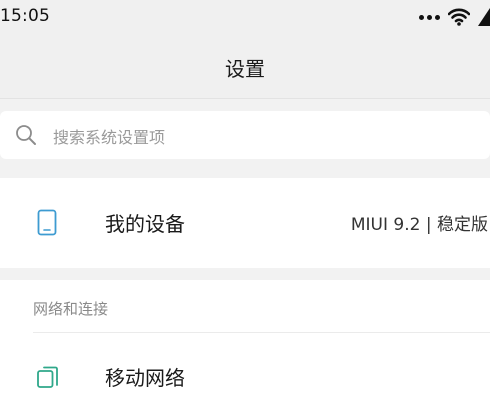 This screenshot has height=405, width=490. I want to click on search-placeholder: 搜索系统设置项, so click(109, 137).